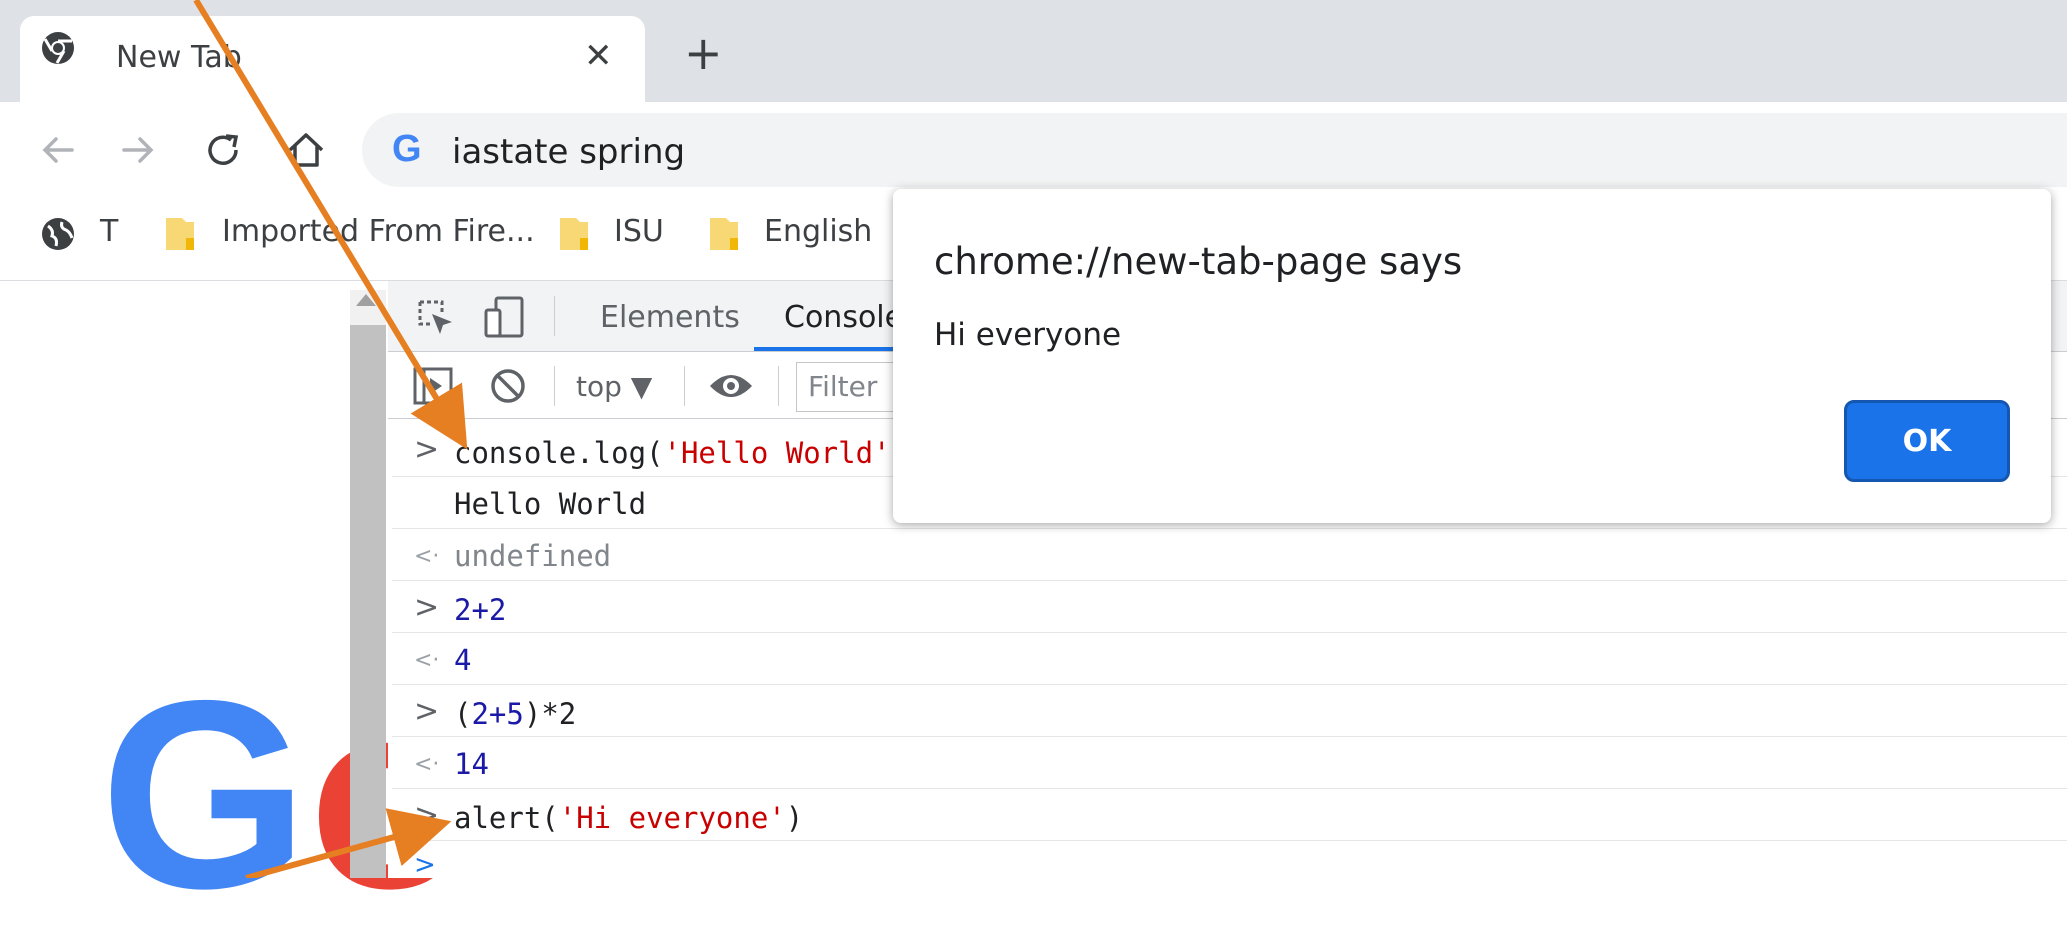  I want to click on tab-title: New Tab, so click(179, 57).